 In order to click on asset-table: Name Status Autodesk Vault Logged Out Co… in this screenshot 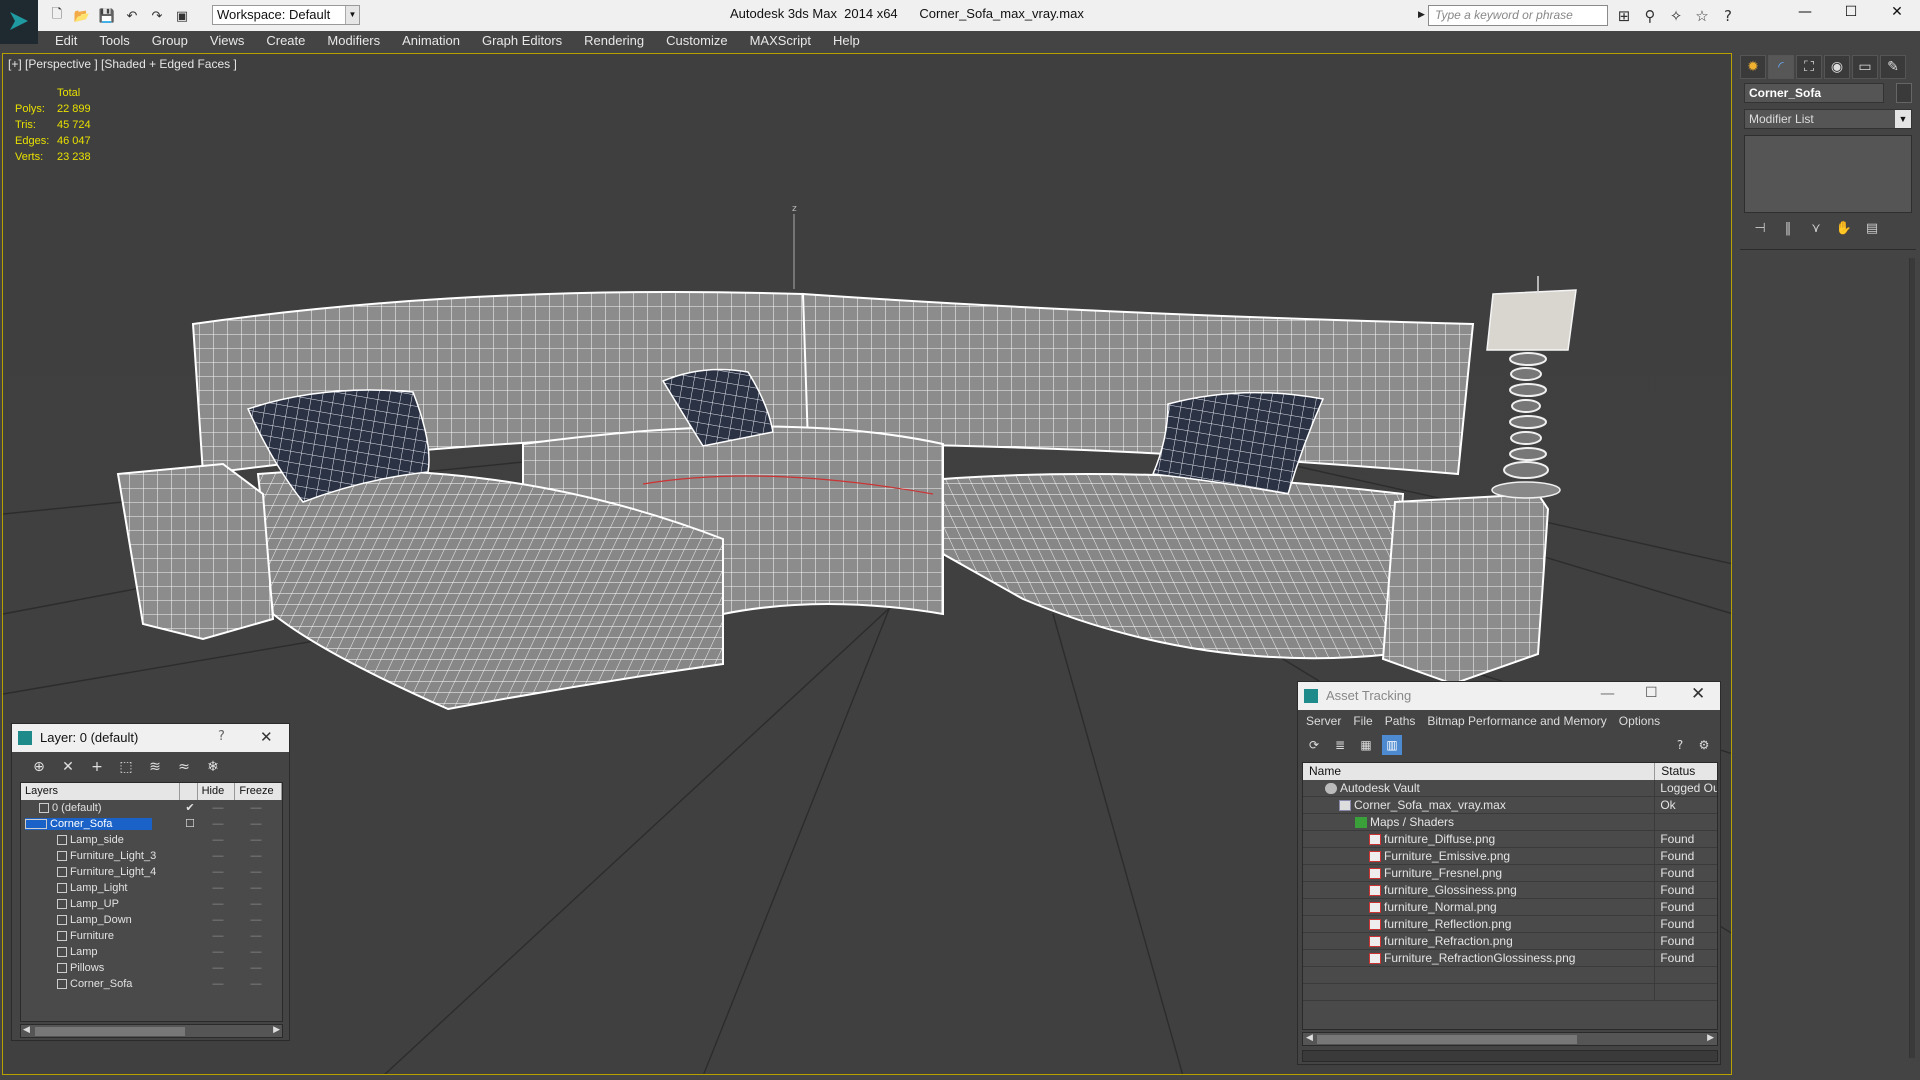, I will do `click(1510, 896)`.